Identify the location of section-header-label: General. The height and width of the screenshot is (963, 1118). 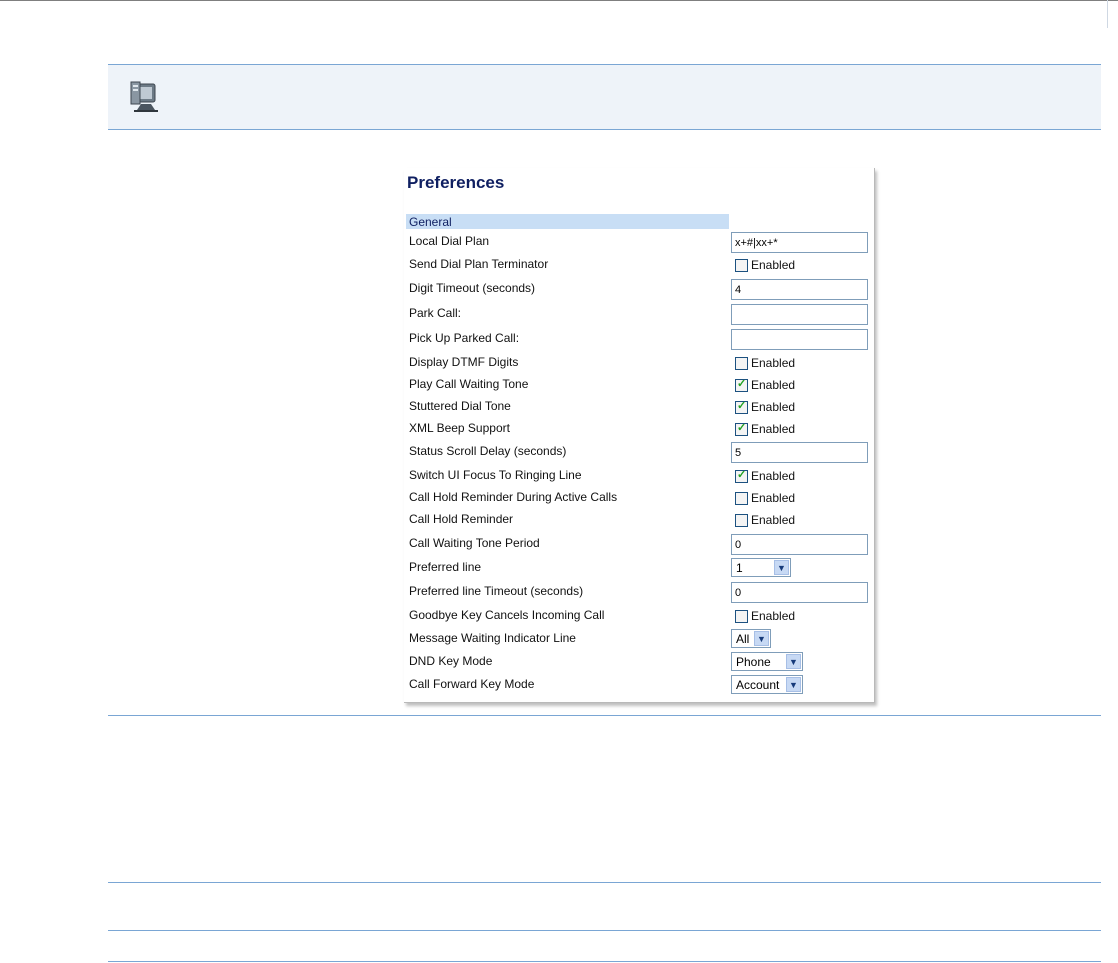
(430, 222).